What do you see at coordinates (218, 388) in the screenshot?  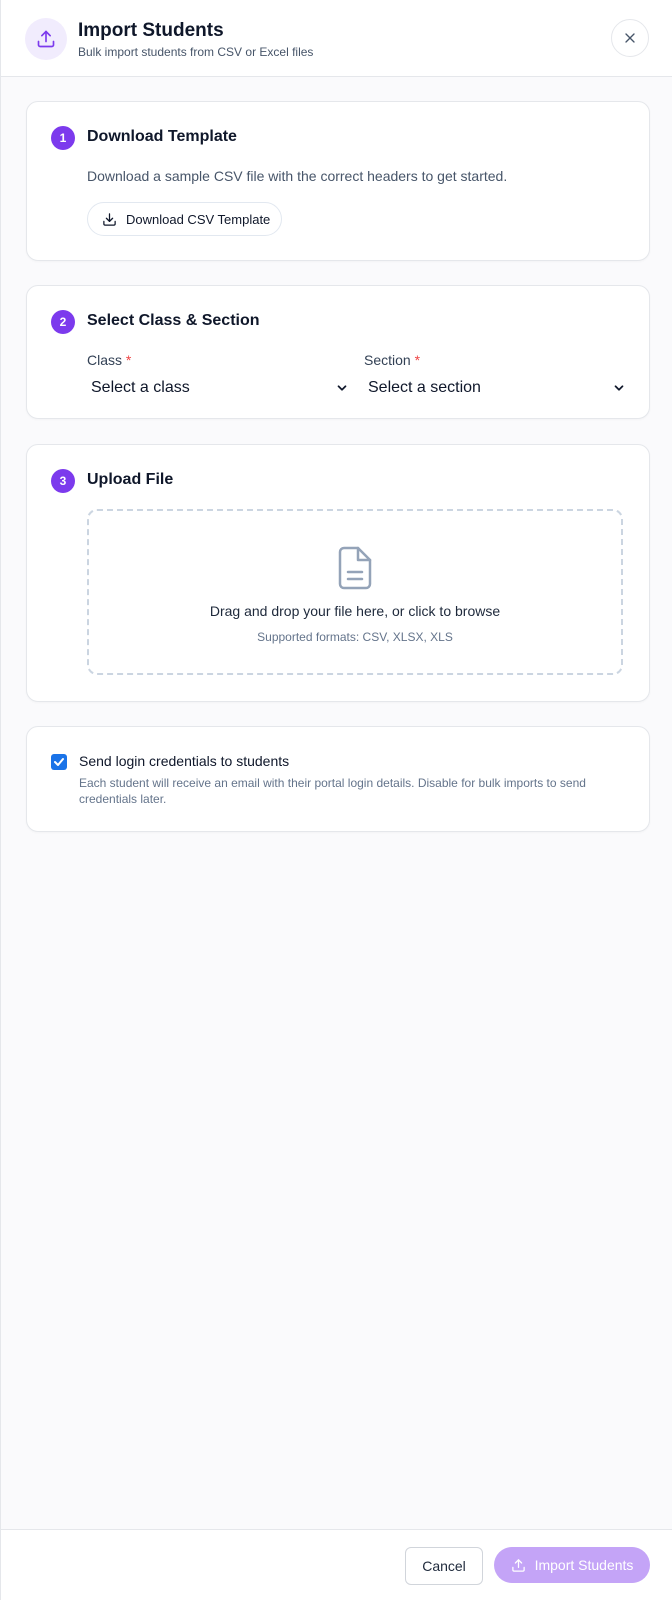 I see `class-select: Select a class` at bounding box center [218, 388].